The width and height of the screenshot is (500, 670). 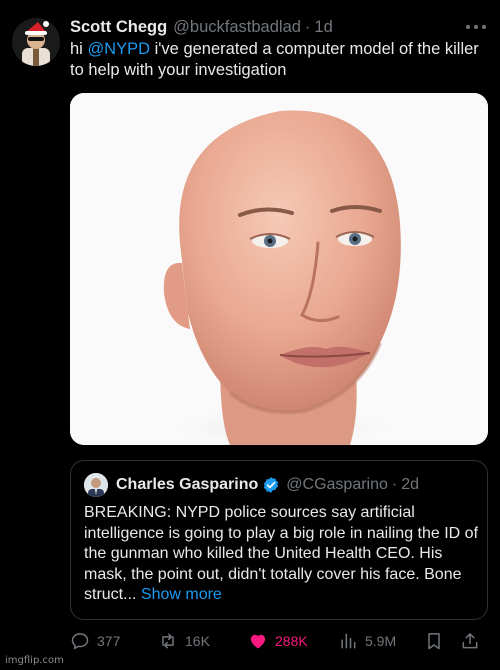 I want to click on verified-badge-icon, so click(x=271, y=485).